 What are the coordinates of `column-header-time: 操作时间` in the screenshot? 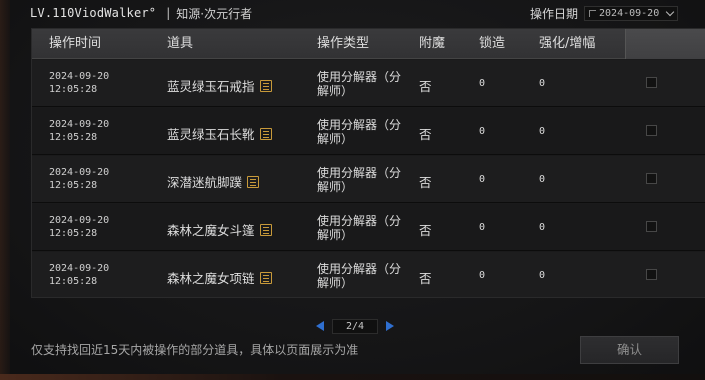 It's located at (75, 43).